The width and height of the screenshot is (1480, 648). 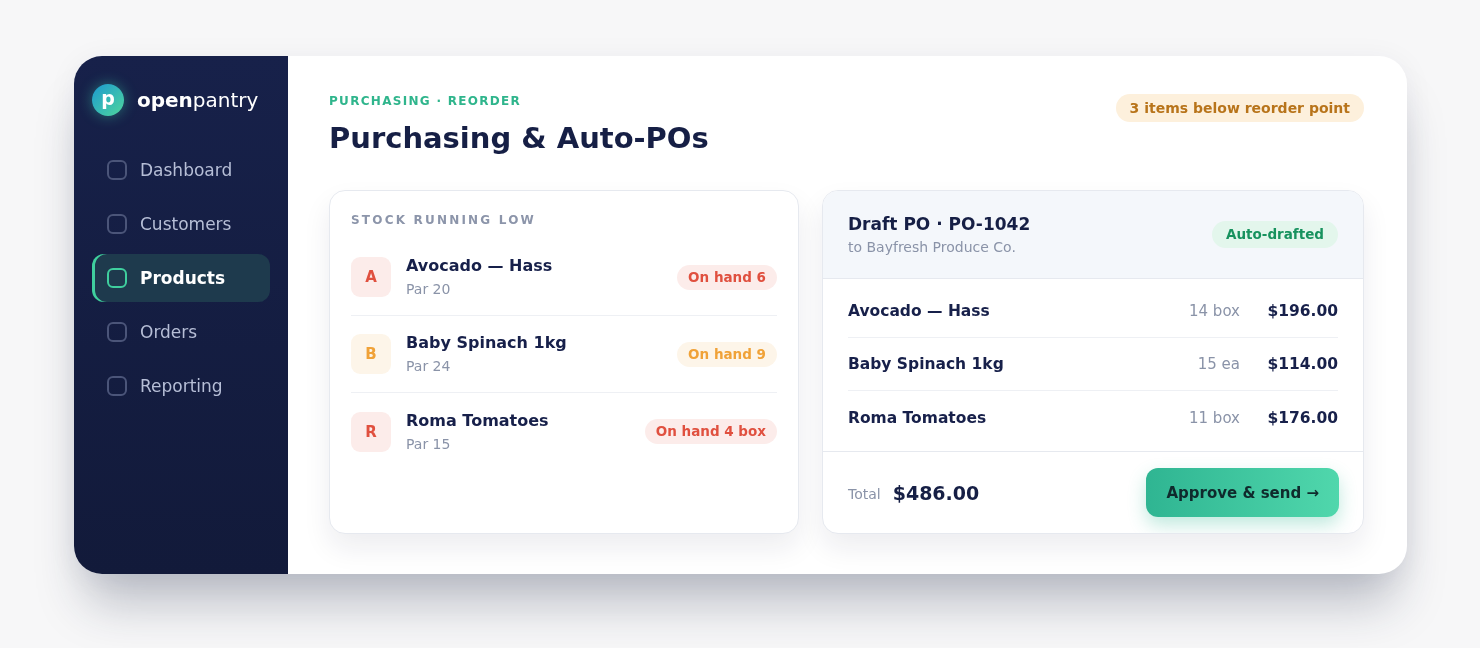 What do you see at coordinates (1302, 311) in the screenshot?
I see `line-amount: $196.00` at bounding box center [1302, 311].